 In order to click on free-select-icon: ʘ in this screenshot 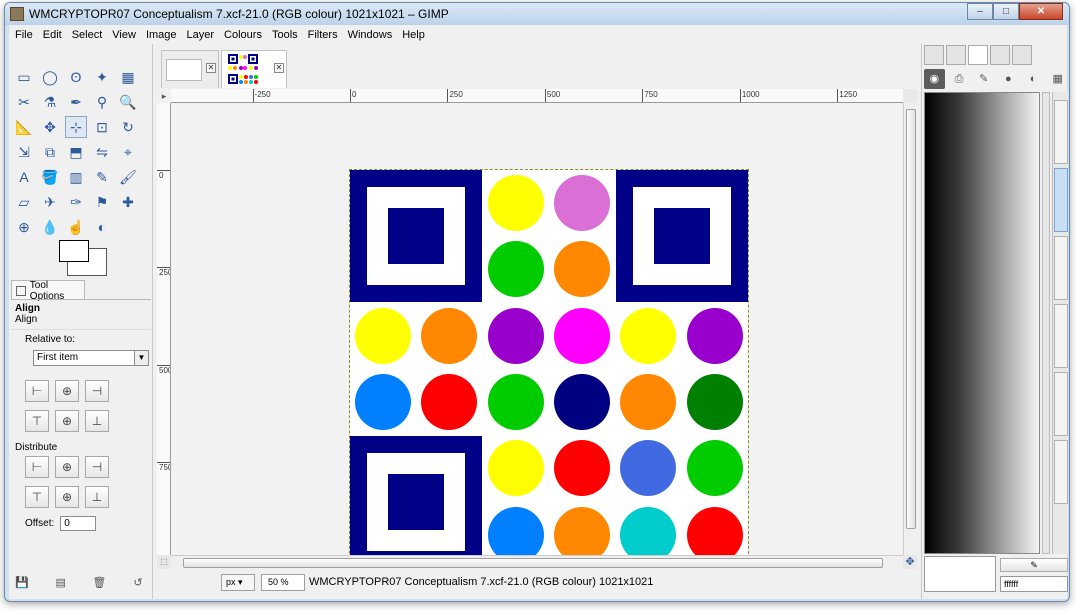, I will do `click(76, 77)`.